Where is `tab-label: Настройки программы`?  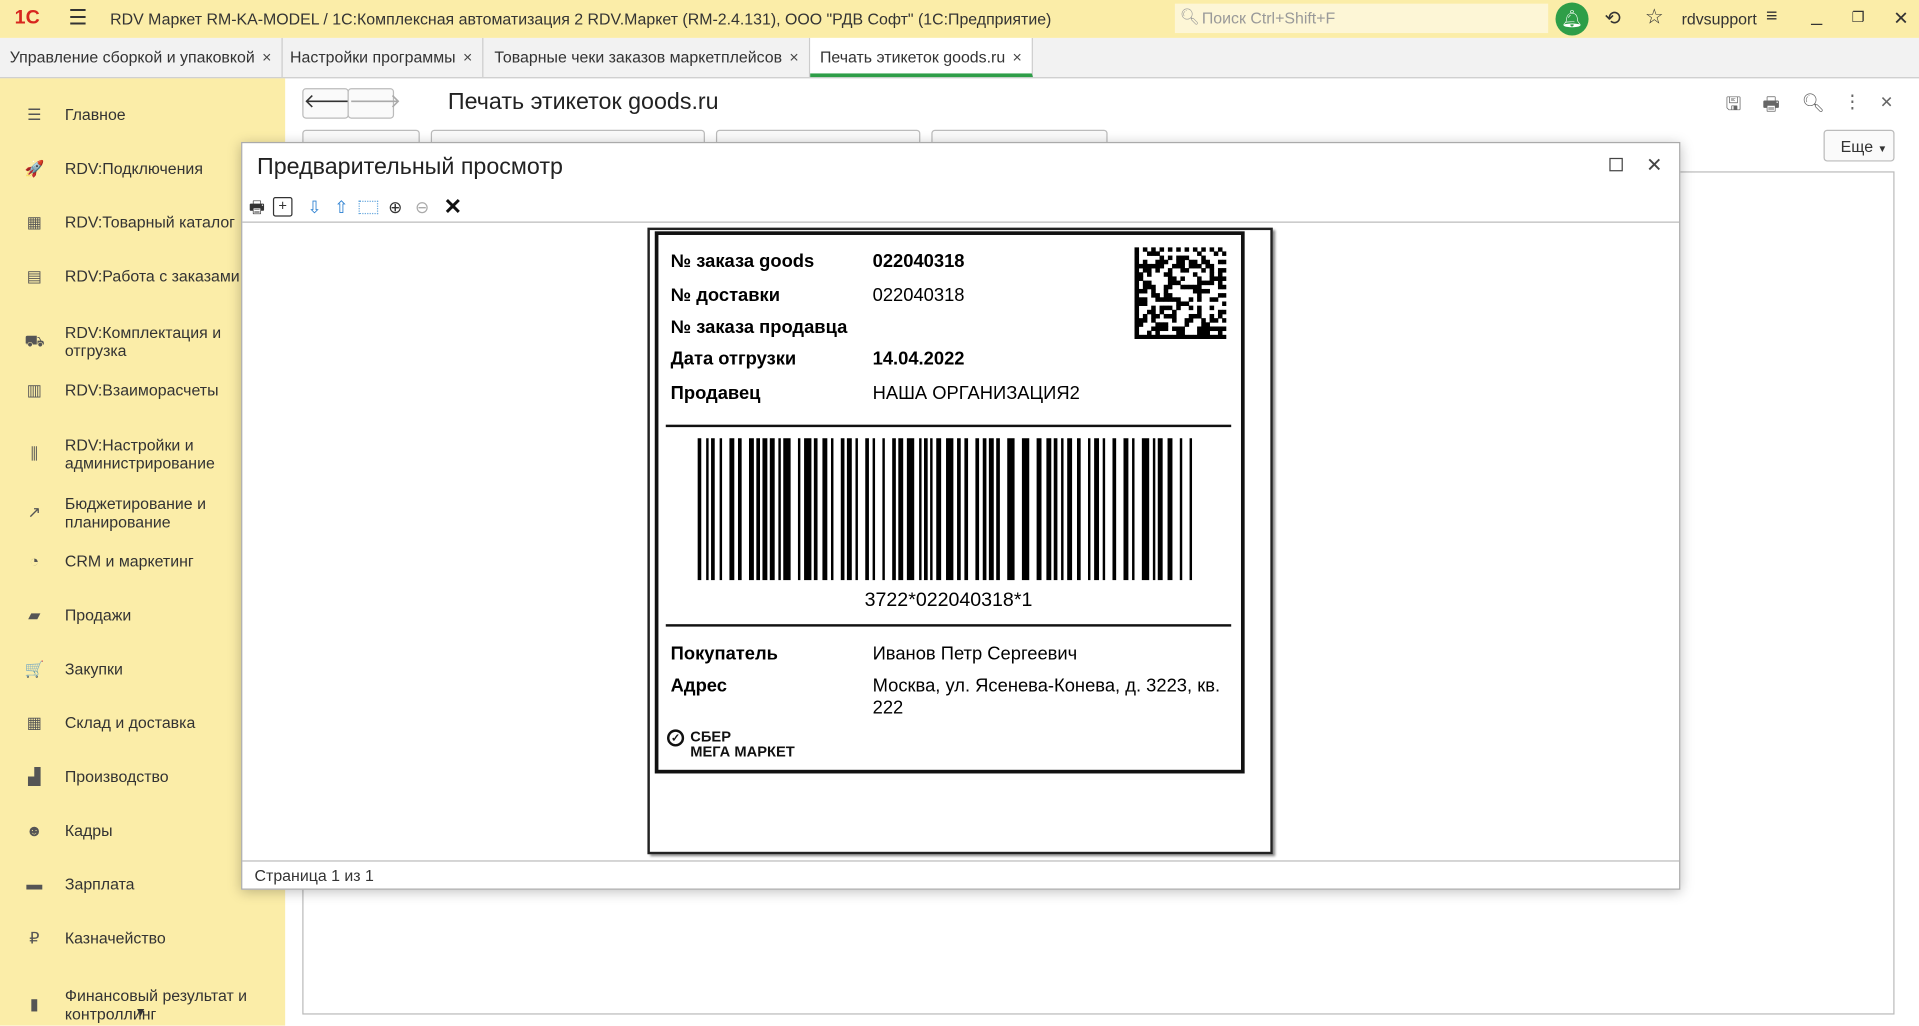
tab-label: Настройки программы is located at coordinates (373, 57).